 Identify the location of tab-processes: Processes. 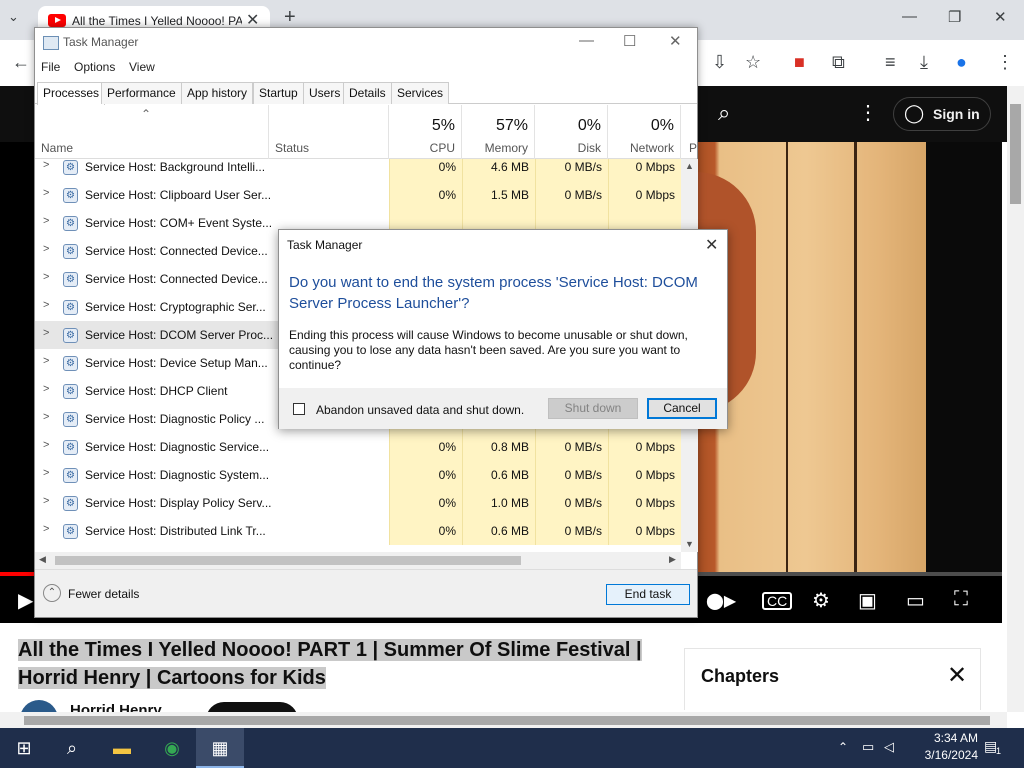
(71, 93).